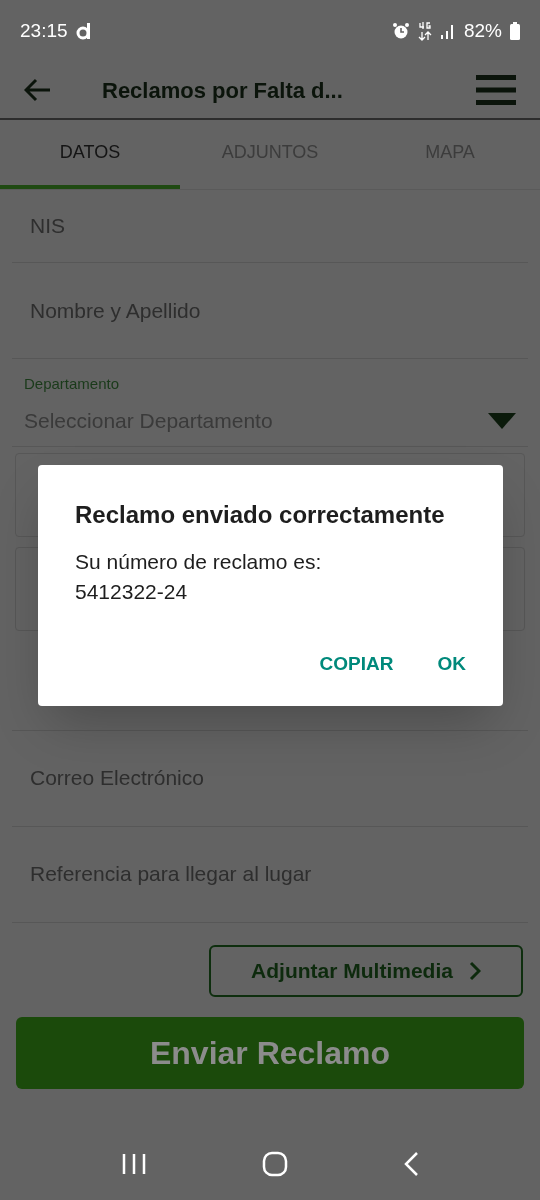 The height and width of the screenshot is (1200, 540). I want to click on field-label: Departamento, so click(72, 384).